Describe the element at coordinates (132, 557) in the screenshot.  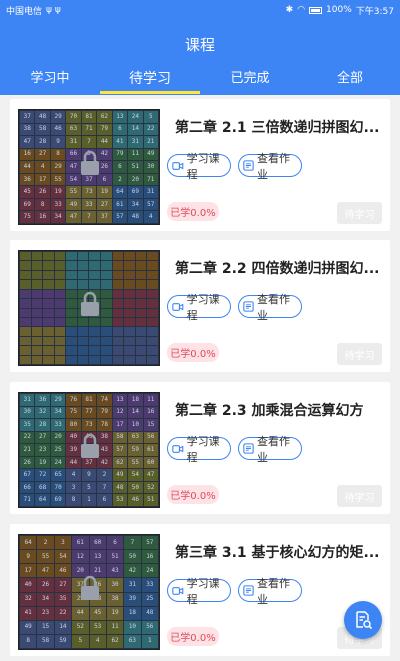
I see `magic-square-cell: 50` at that location.